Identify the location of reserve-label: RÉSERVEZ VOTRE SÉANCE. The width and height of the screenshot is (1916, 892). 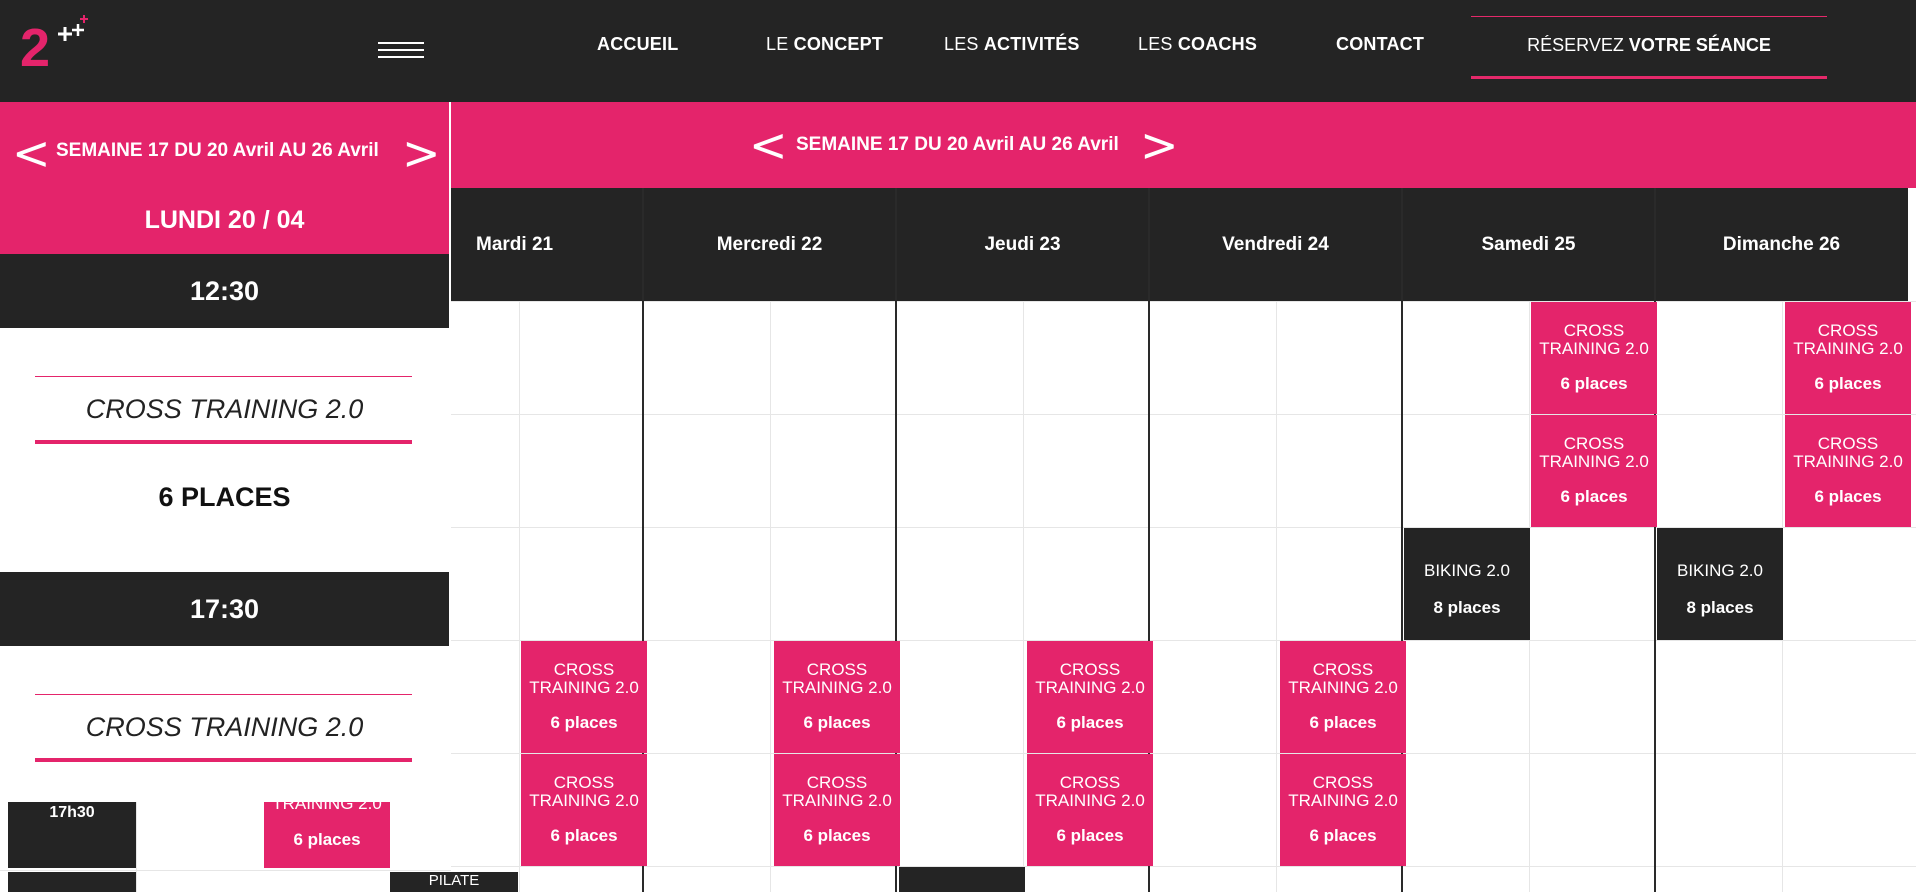
(1649, 45).